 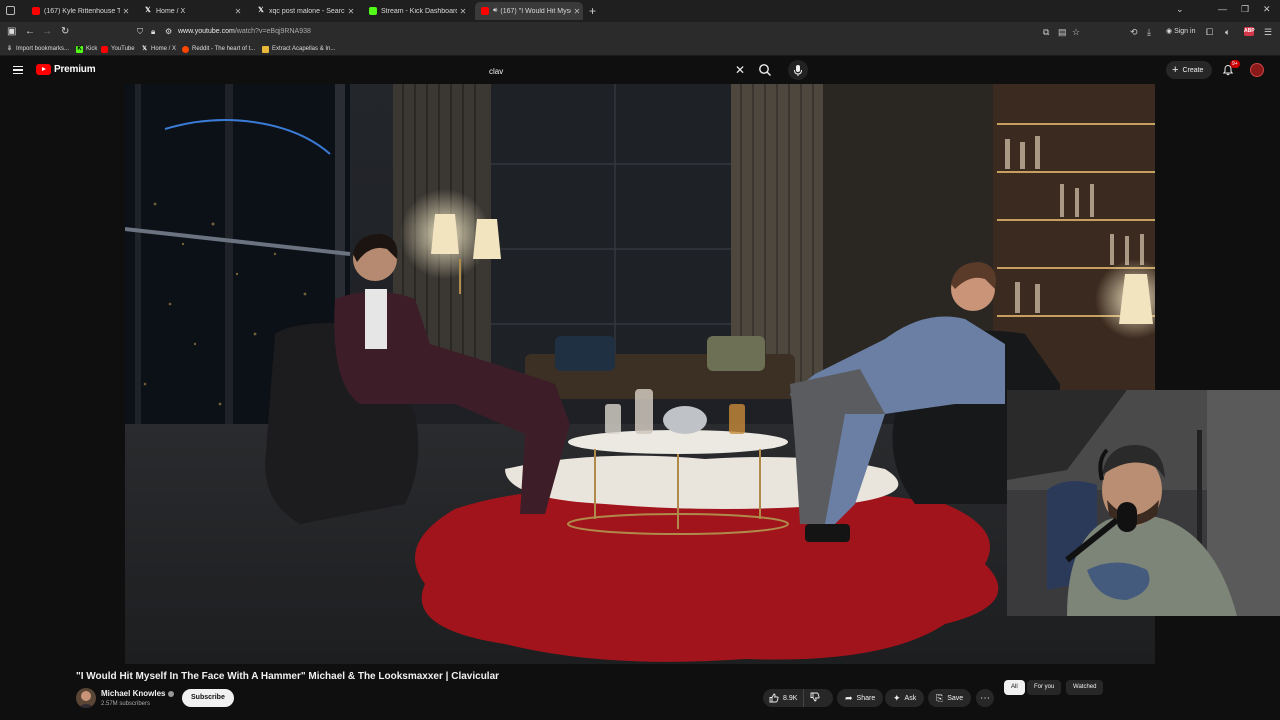 What do you see at coordinates (419, 11) in the screenshot?
I see `tab-title: Stream - Kick Dashboard` at bounding box center [419, 11].